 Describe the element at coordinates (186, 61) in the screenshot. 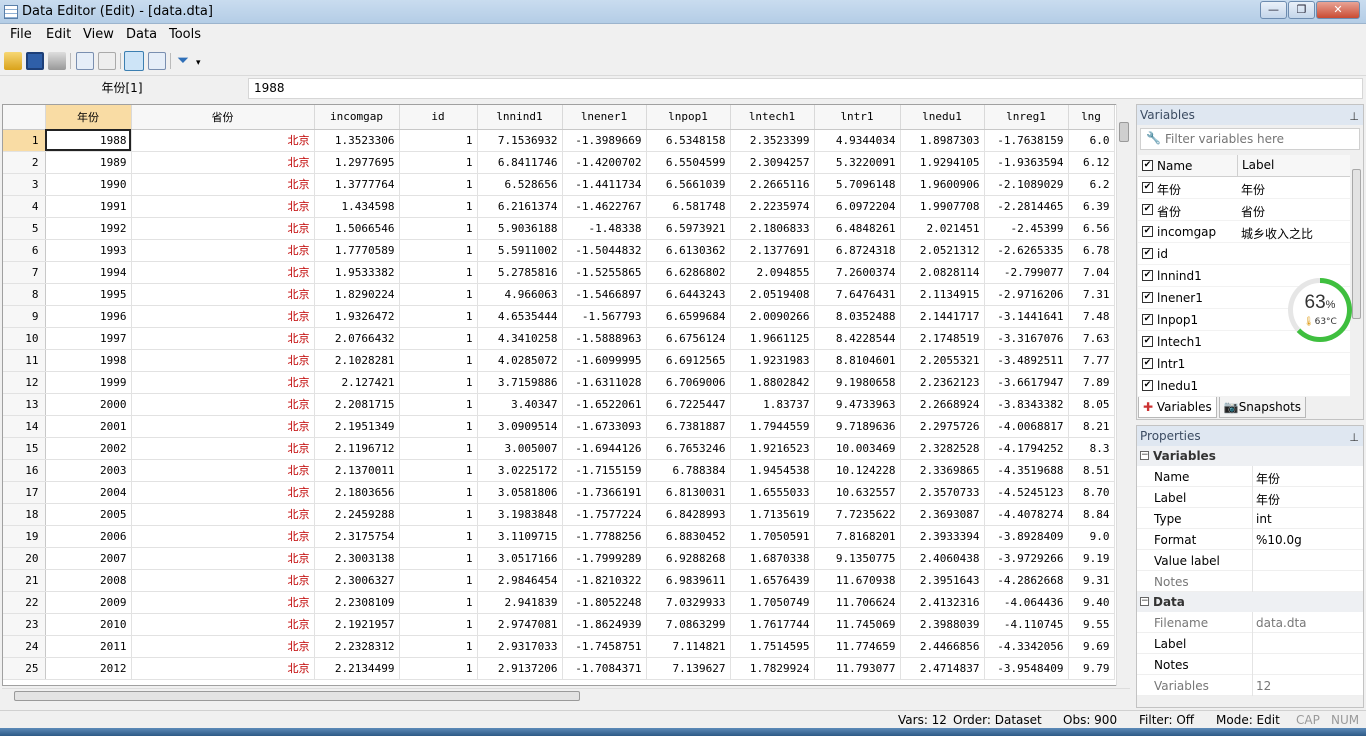

I see `filter-icon: ⏷` at that location.